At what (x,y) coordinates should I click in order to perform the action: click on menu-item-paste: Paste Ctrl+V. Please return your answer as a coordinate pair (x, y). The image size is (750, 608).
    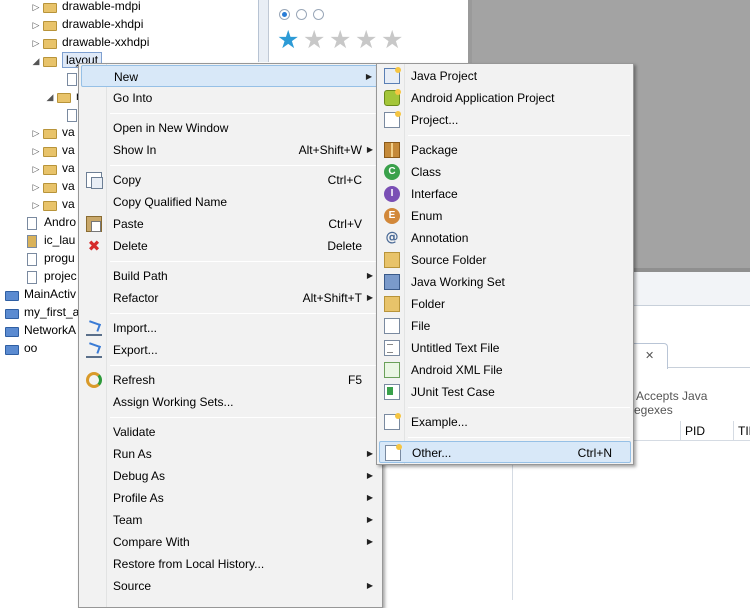
    Looking at the image, I should click on (230, 224).